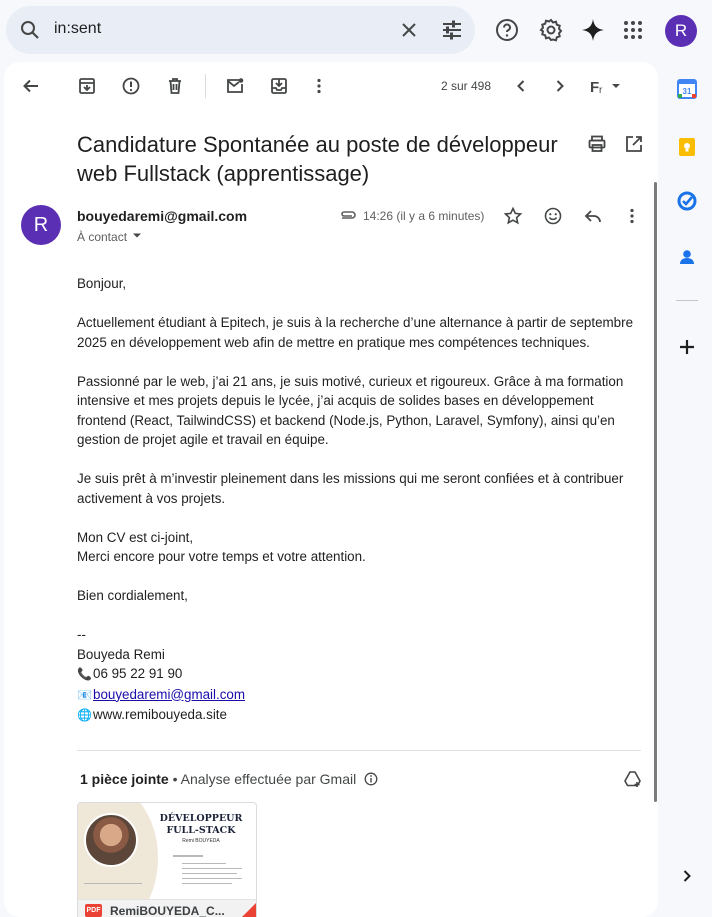  Describe the element at coordinates (687, 201) in the screenshot. I see `tasks-icon` at that location.